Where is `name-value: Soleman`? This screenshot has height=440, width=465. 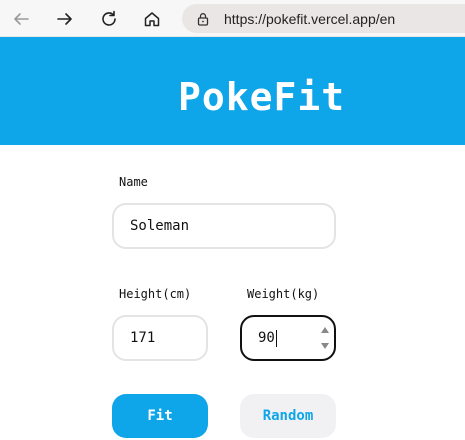 name-value: Soleman is located at coordinates (160, 226).